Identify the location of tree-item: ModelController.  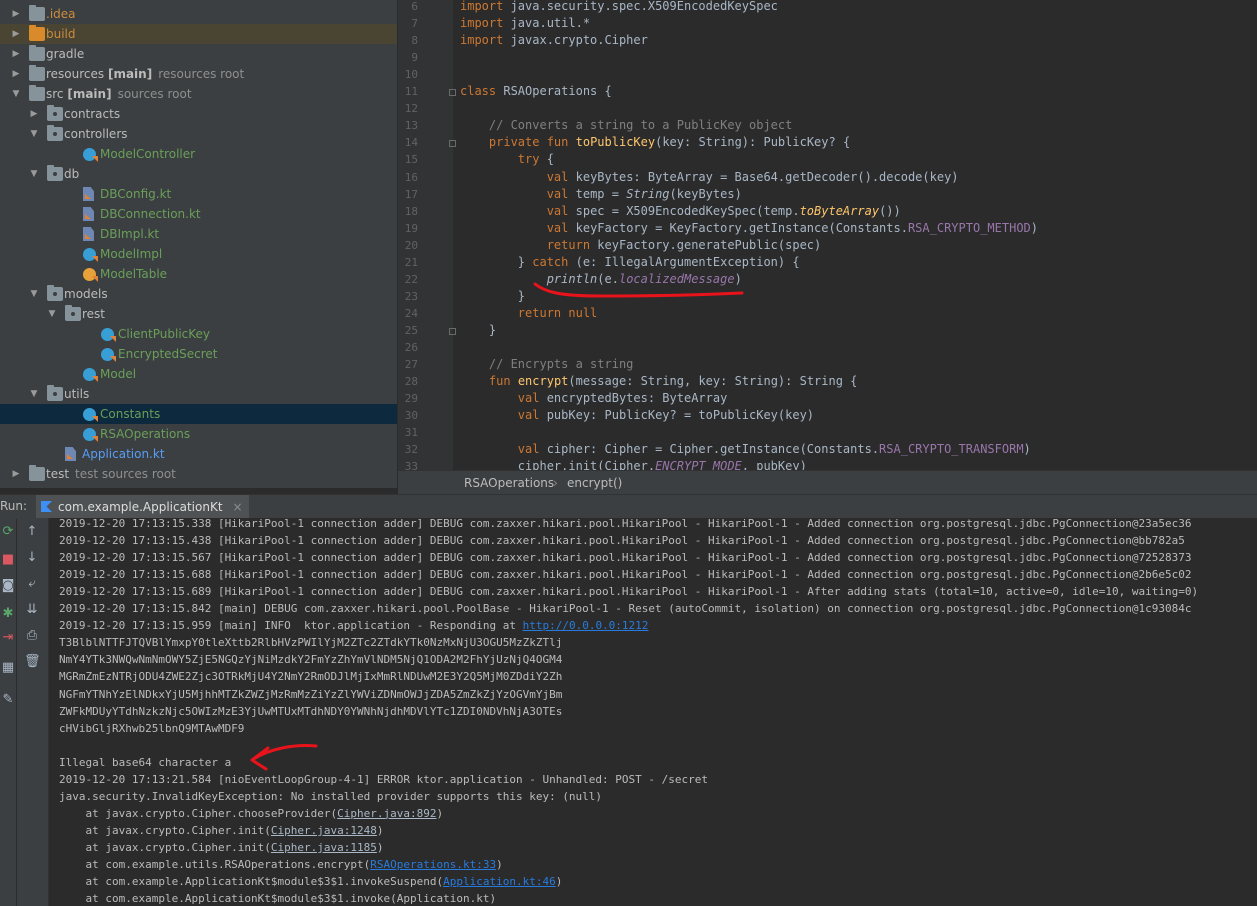
(198, 154).